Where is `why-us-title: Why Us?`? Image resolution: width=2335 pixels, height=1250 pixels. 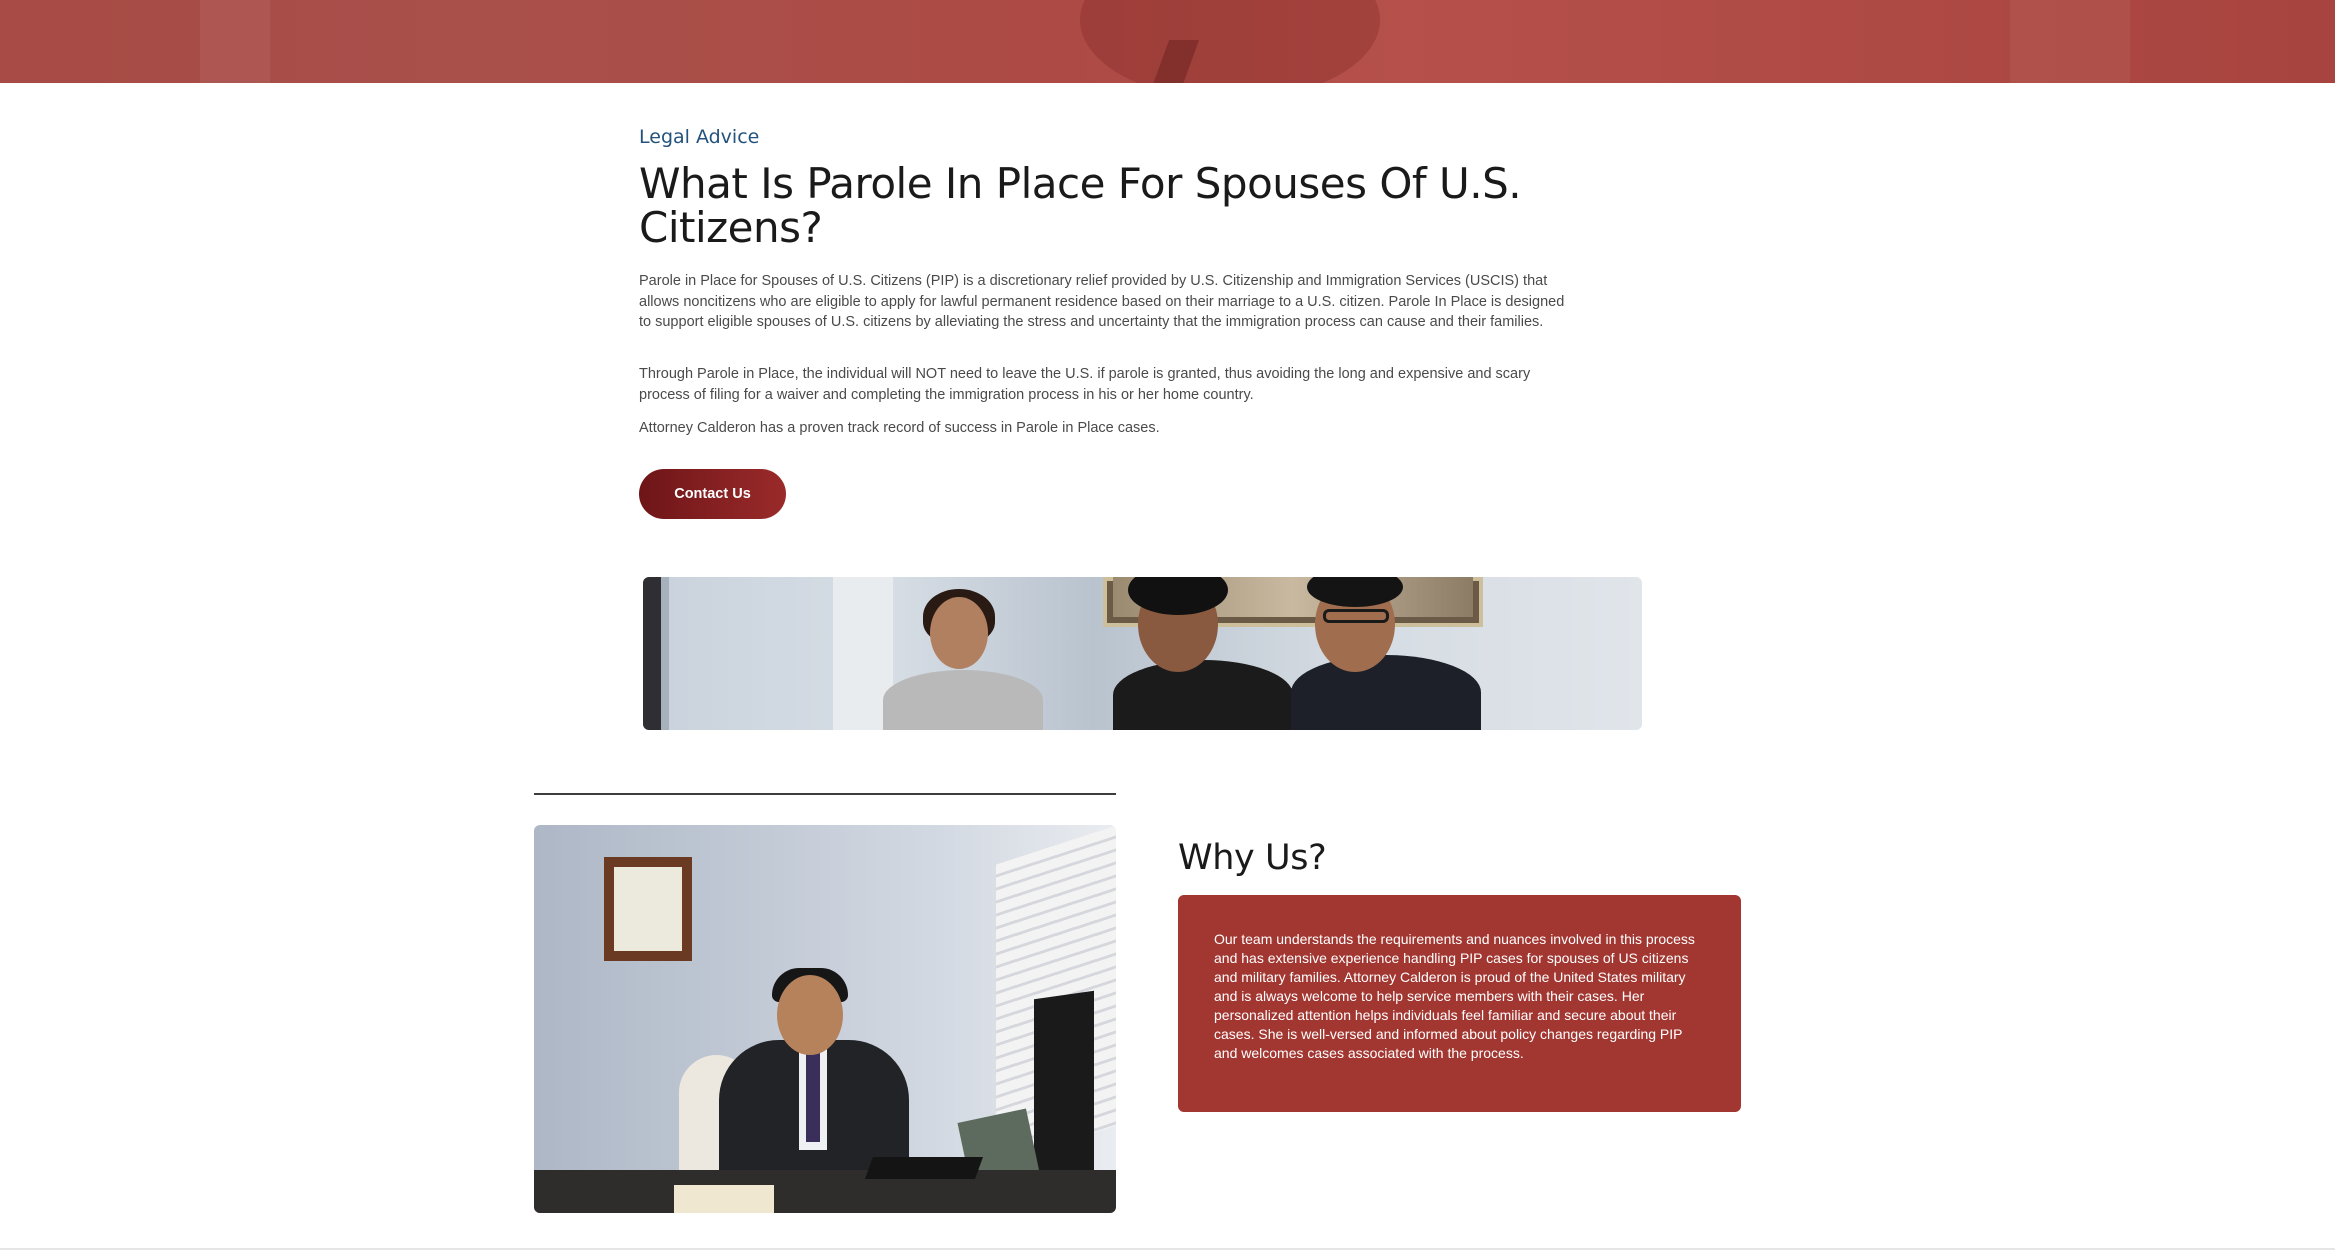 why-us-title: Why Us? is located at coordinates (1252, 858).